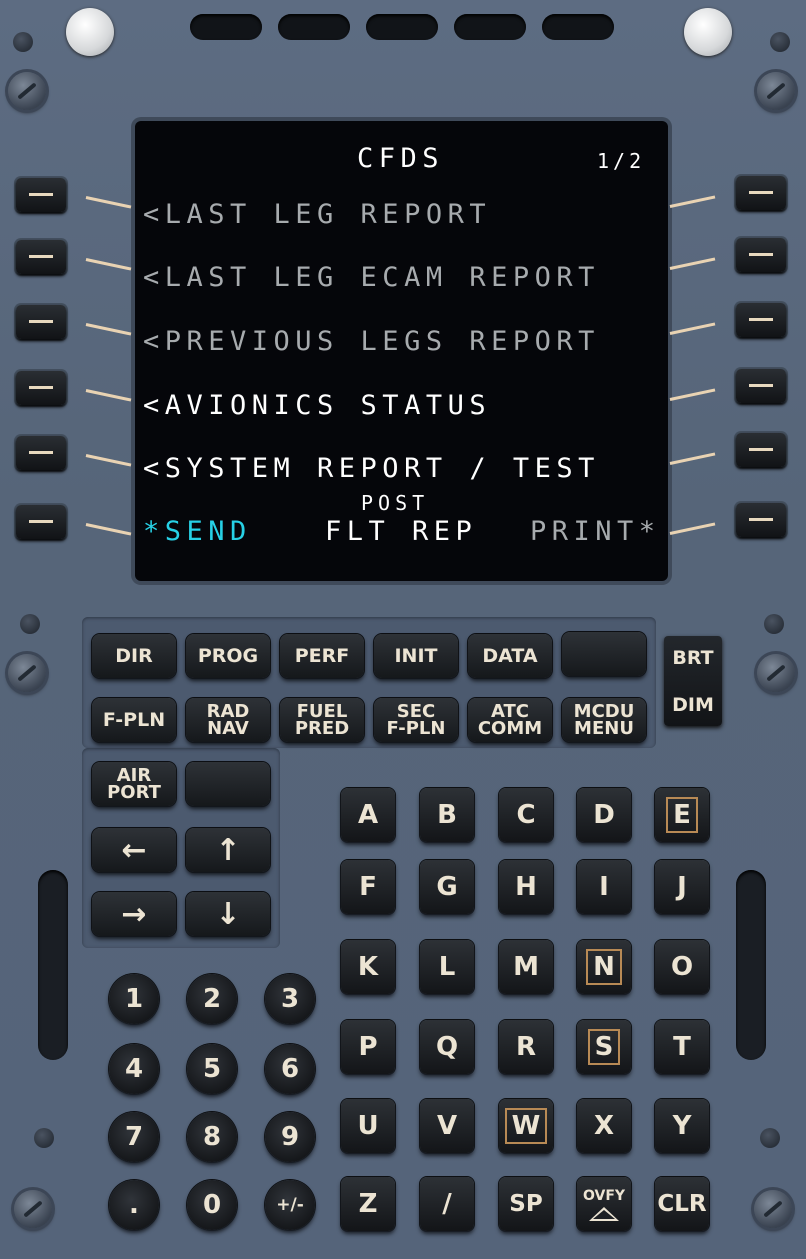 The width and height of the screenshot is (806, 1259). I want to click on triangle-icon, so click(604, 1213).